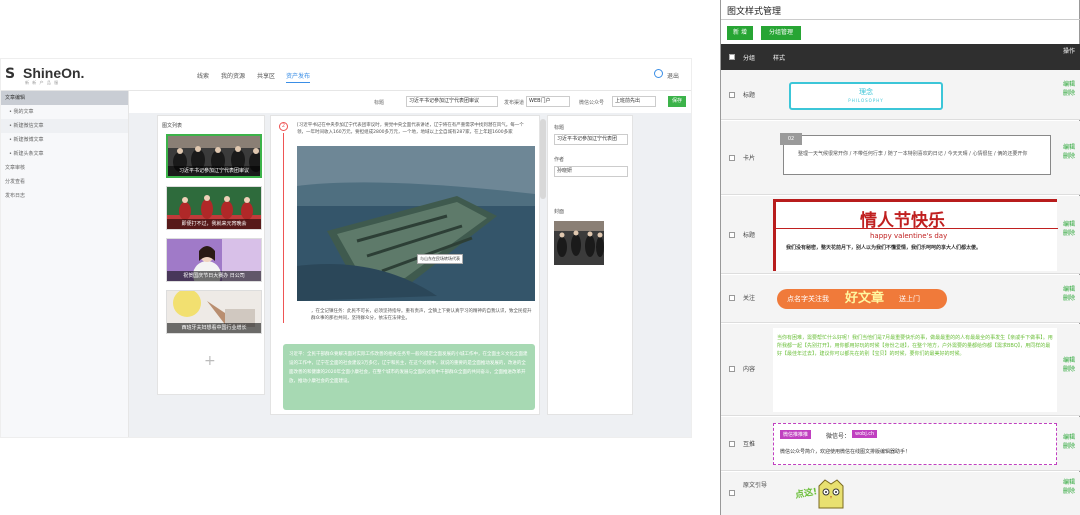  Describe the element at coordinates (64, 182) in the screenshot. I see `sidebar-item-distribution: 分发查看` at that location.